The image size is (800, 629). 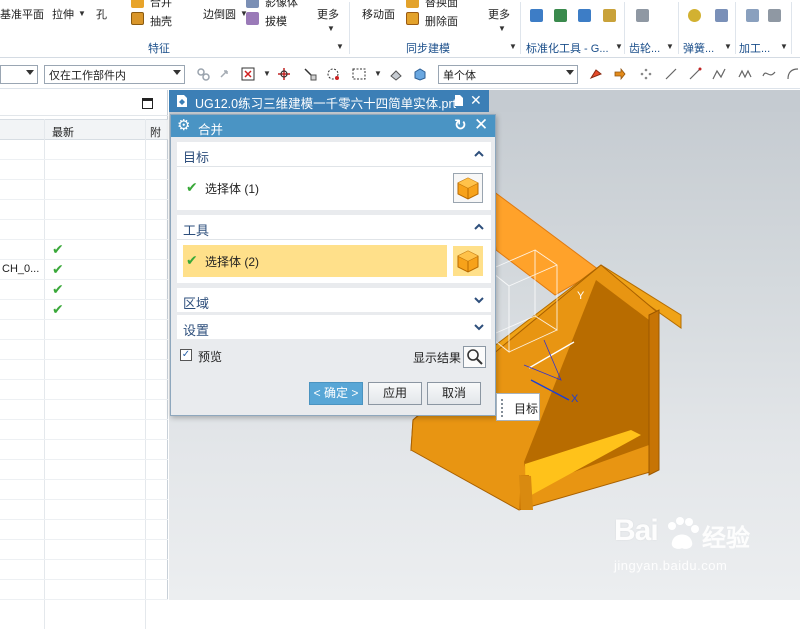 I want to click on gear-tool-icon, so click(x=642, y=15).